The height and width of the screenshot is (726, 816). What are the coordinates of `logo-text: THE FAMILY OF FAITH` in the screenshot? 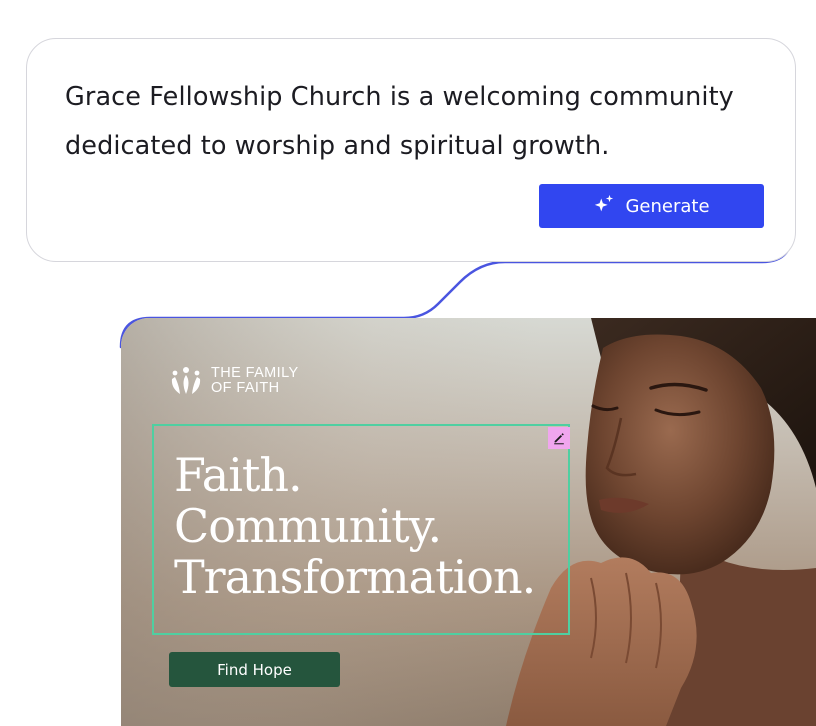 It's located at (255, 381).